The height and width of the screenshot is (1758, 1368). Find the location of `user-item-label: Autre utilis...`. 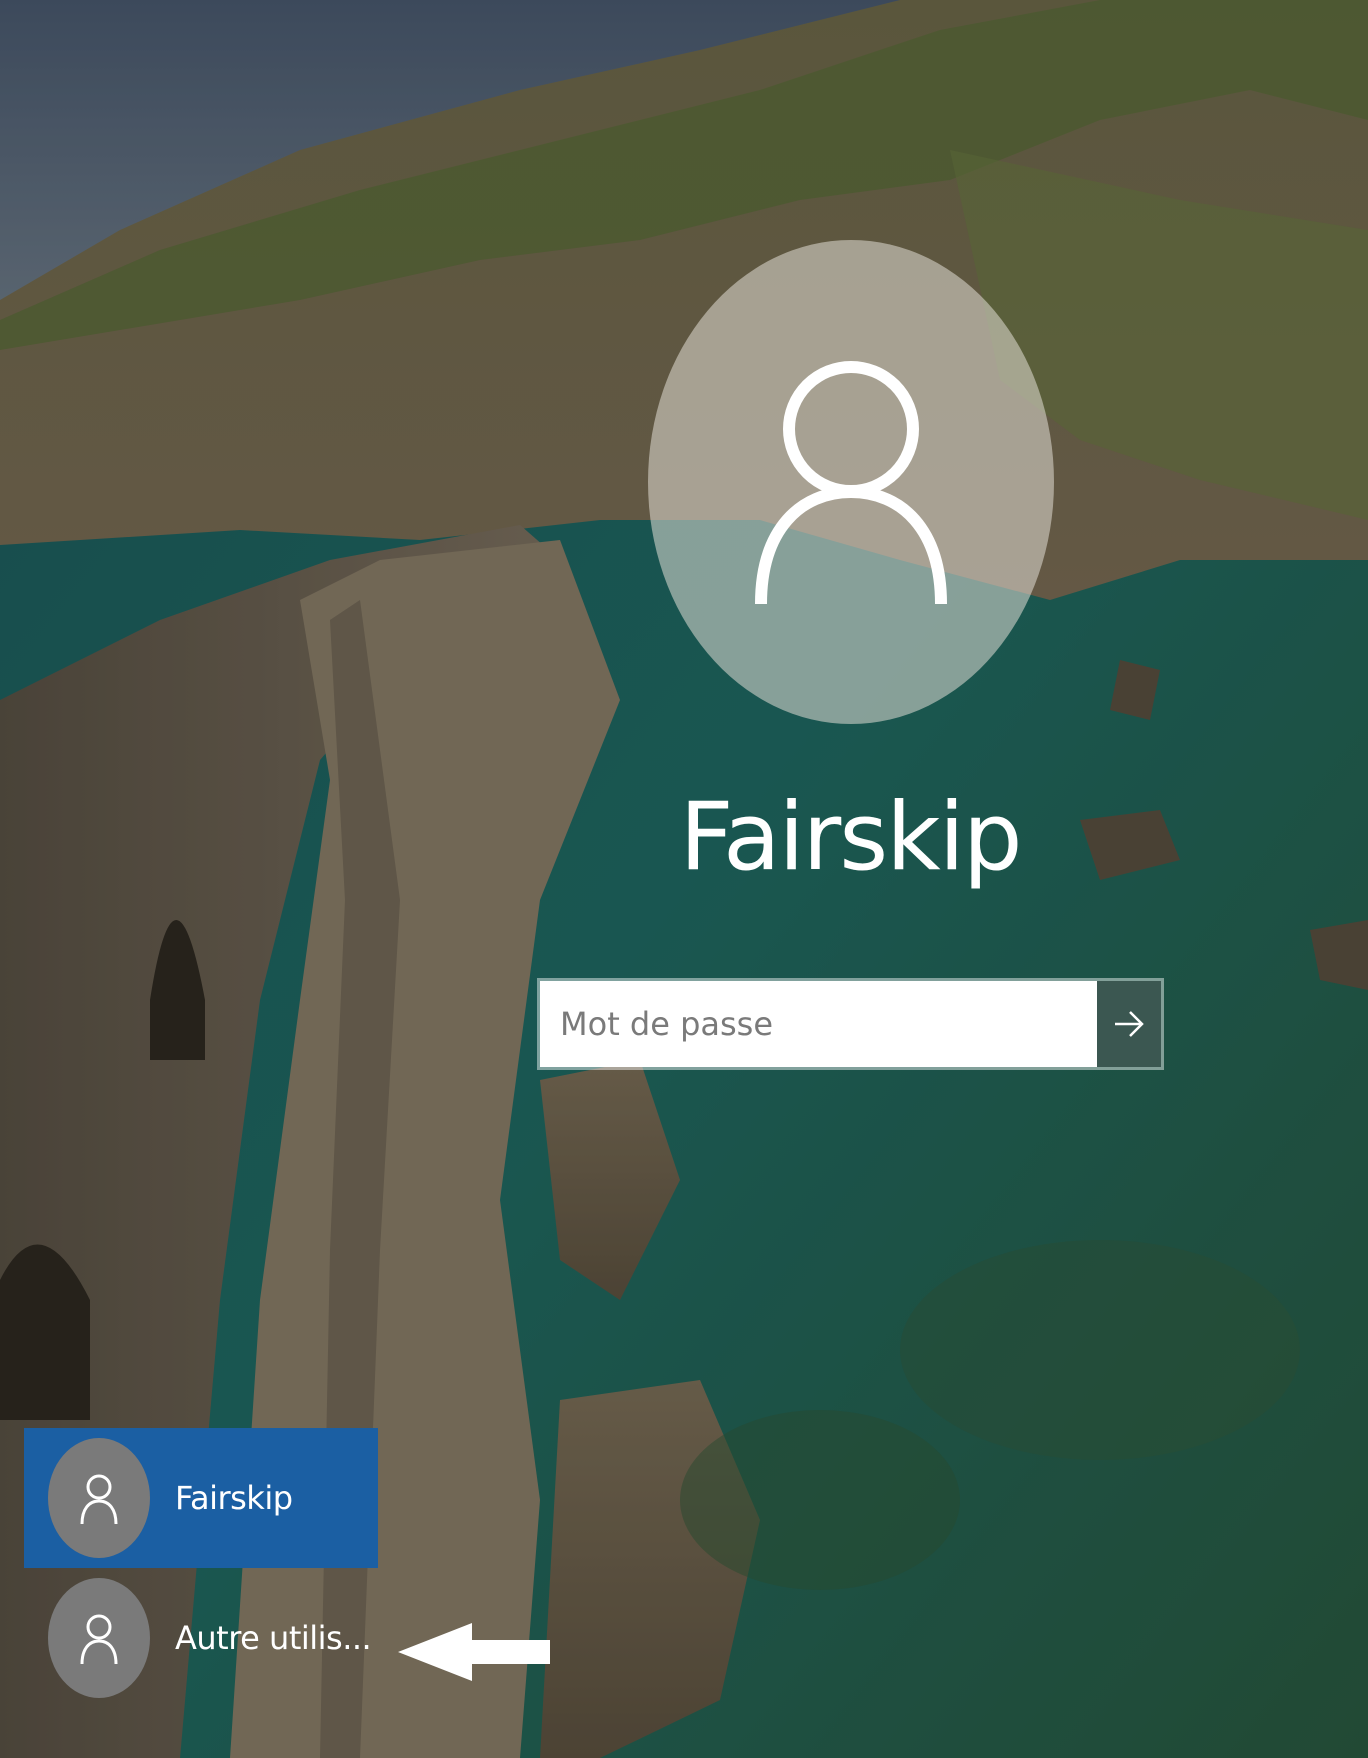

user-item-label: Autre utilis... is located at coordinates (273, 1638).